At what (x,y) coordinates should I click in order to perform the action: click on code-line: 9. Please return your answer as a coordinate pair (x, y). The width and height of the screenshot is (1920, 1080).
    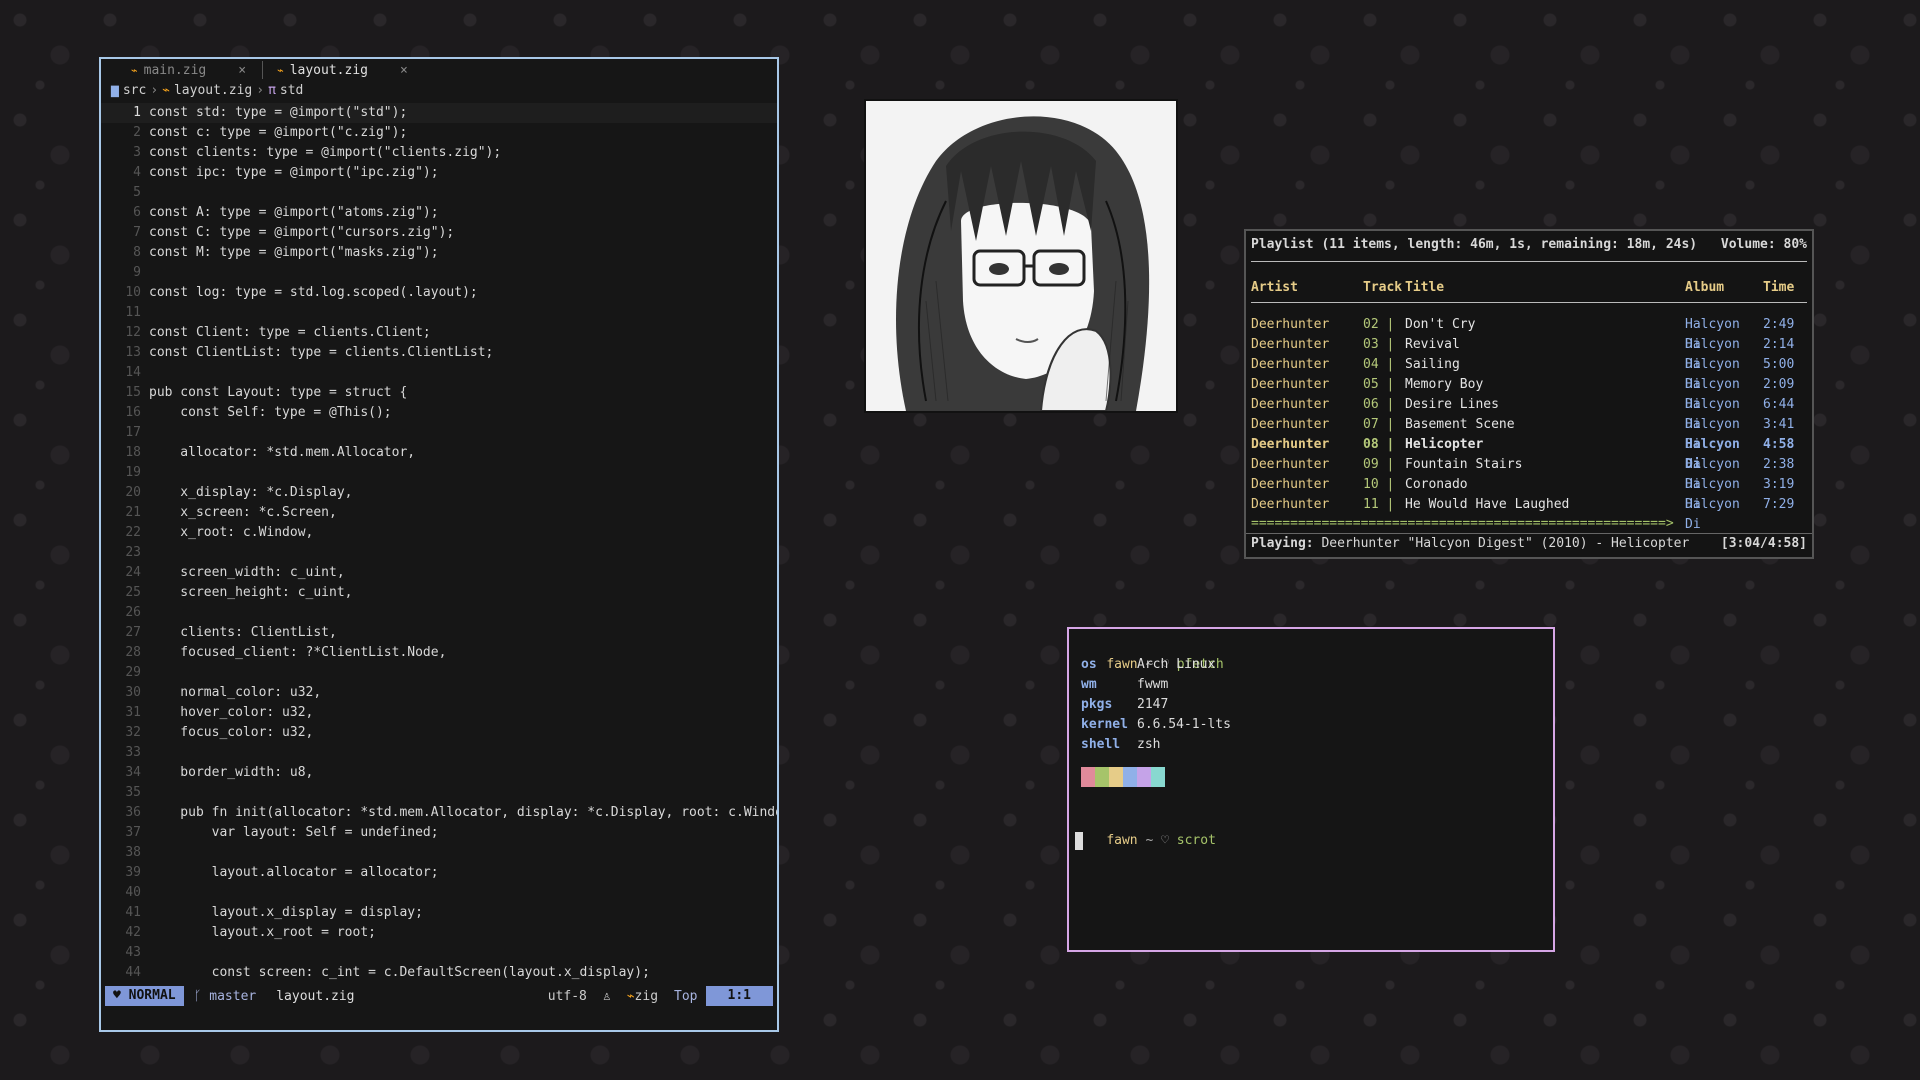
    Looking at the image, I should click on (439, 273).